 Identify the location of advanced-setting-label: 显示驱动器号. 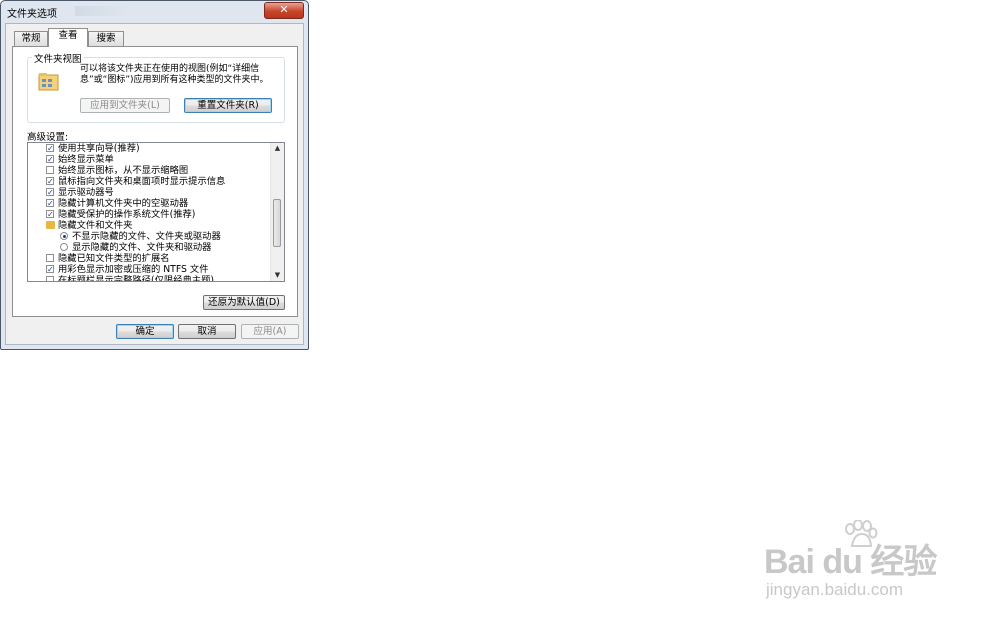
(86, 192).